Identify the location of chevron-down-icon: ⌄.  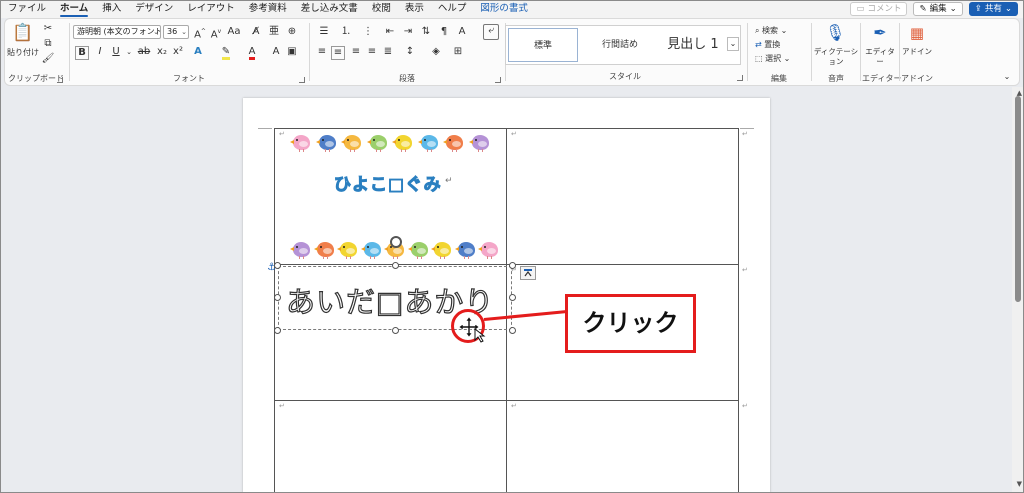
(129, 52).